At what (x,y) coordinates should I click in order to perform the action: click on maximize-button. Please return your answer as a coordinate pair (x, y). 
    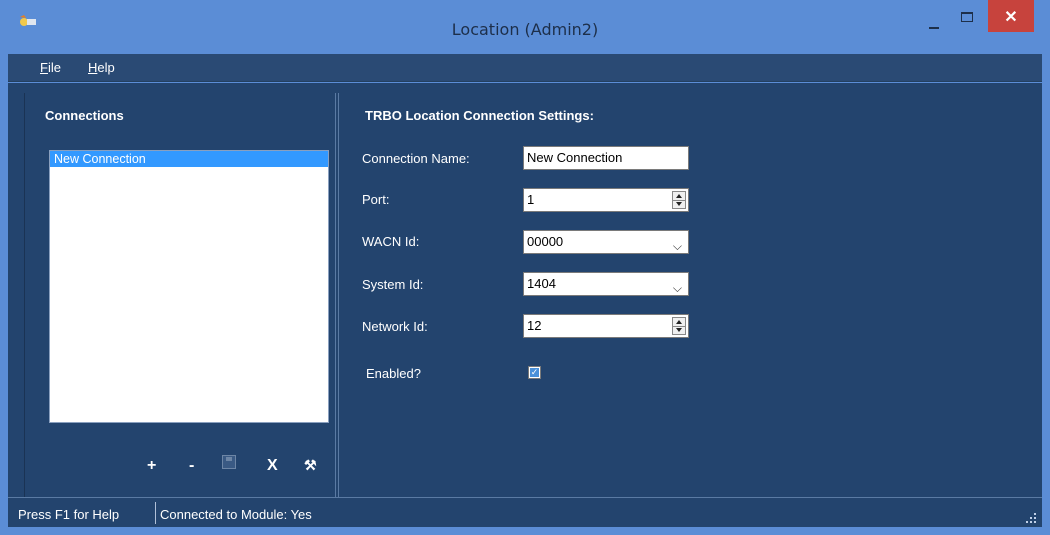
    Looking at the image, I should click on (967, 20).